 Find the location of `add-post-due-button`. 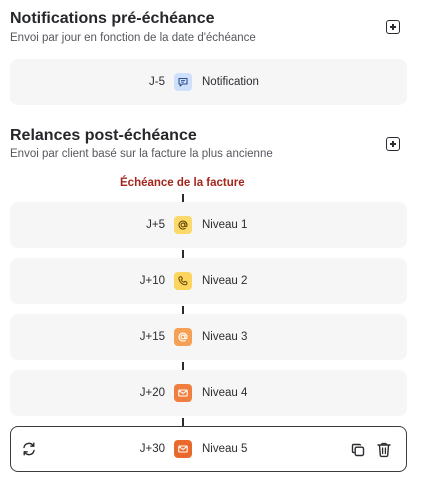

add-post-due-button is located at coordinates (393, 144).